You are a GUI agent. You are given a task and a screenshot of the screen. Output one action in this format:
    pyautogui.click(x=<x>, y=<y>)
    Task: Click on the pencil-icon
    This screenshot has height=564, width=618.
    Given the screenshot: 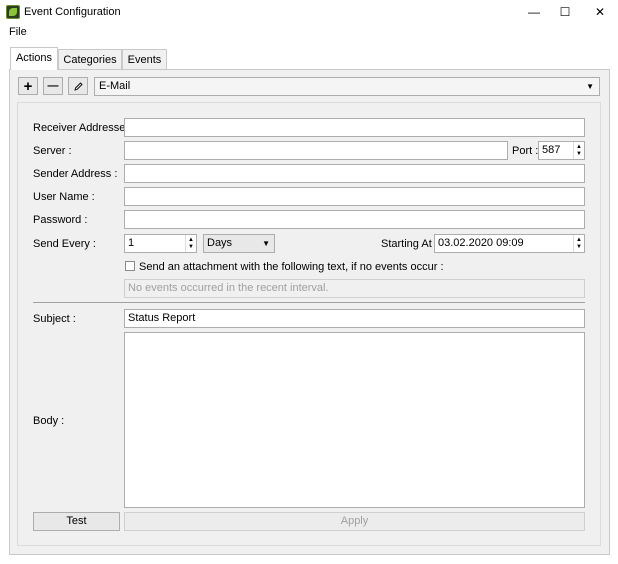 What is the action you would take?
    pyautogui.click(x=78, y=86)
    